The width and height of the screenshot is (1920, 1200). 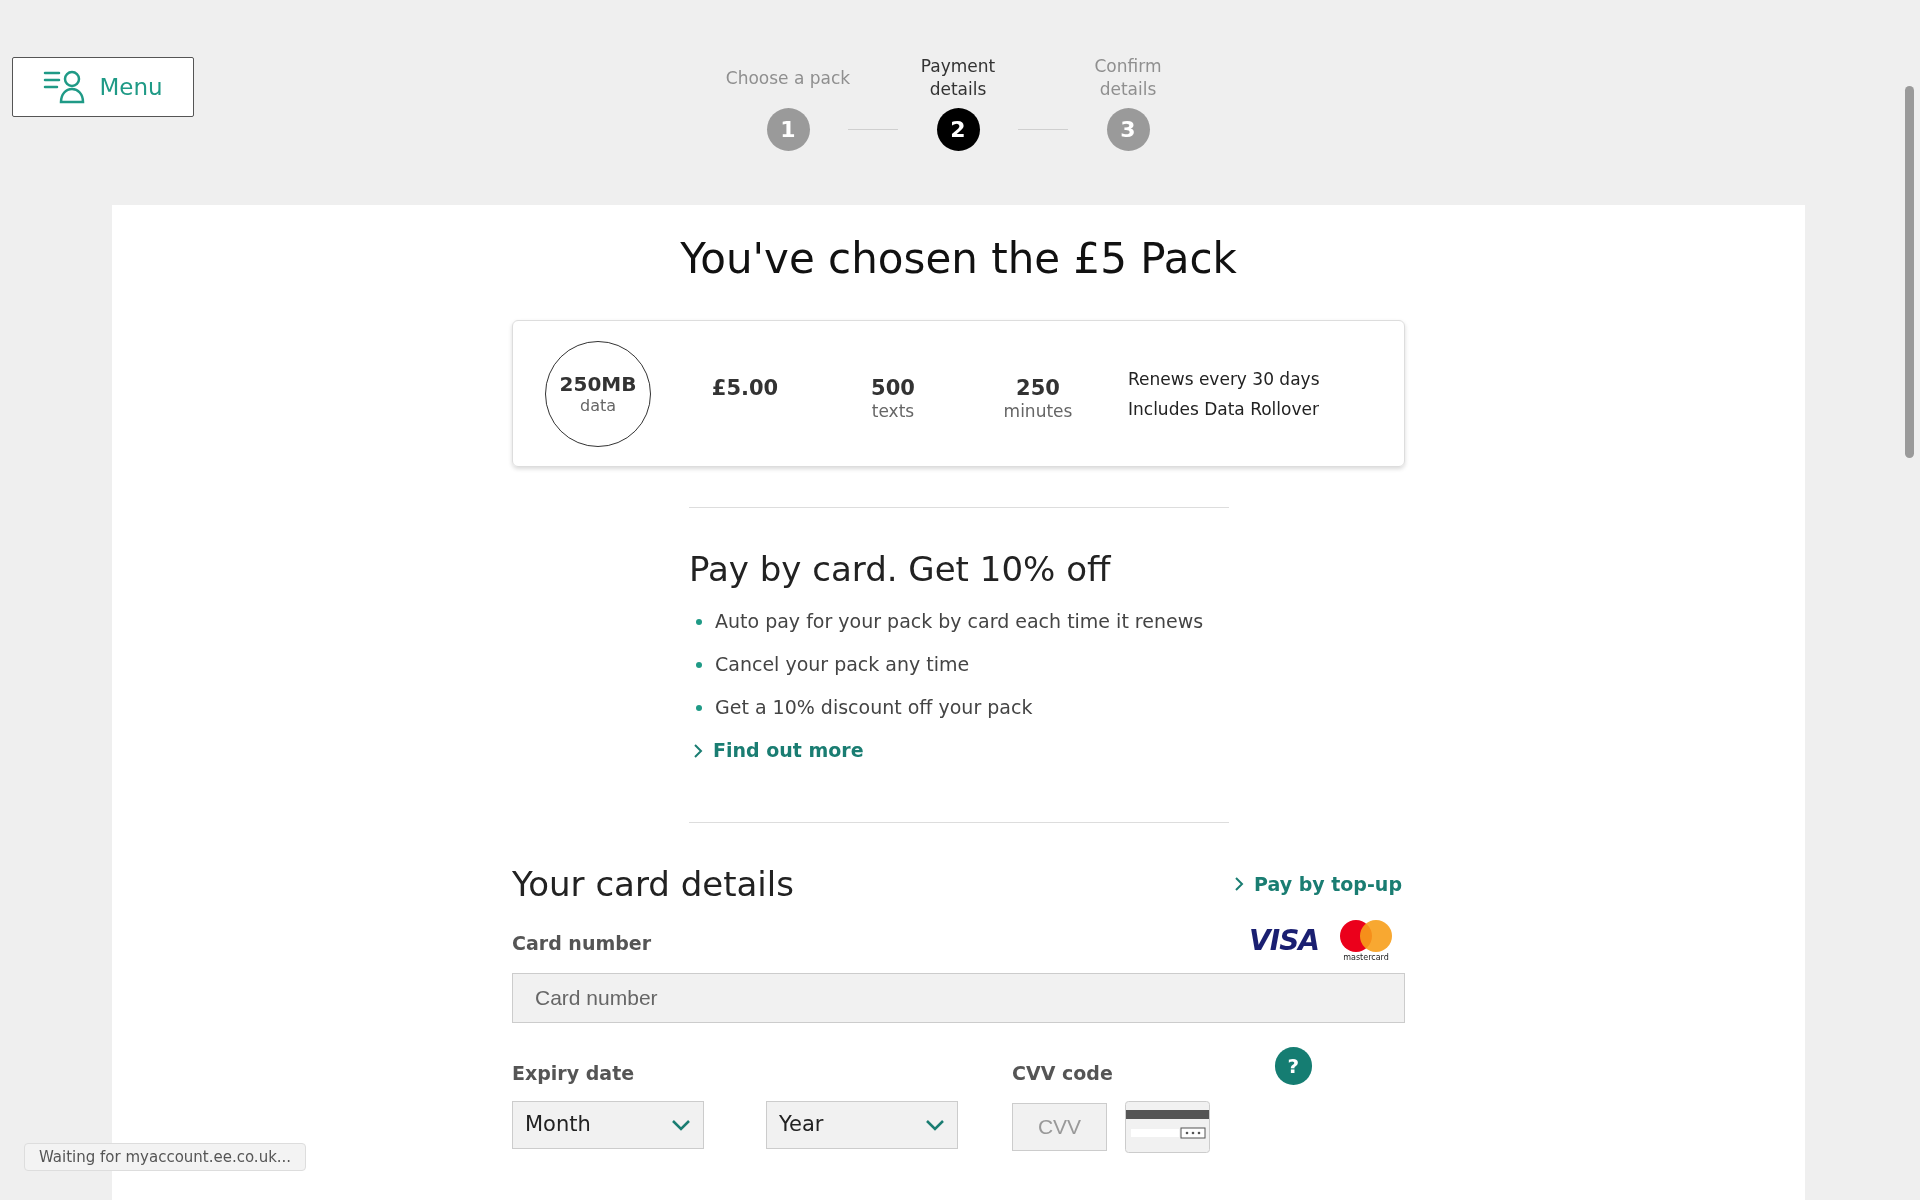 What do you see at coordinates (103, 87) in the screenshot?
I see `menu-button: Menu` at bounding box center [103, 87].